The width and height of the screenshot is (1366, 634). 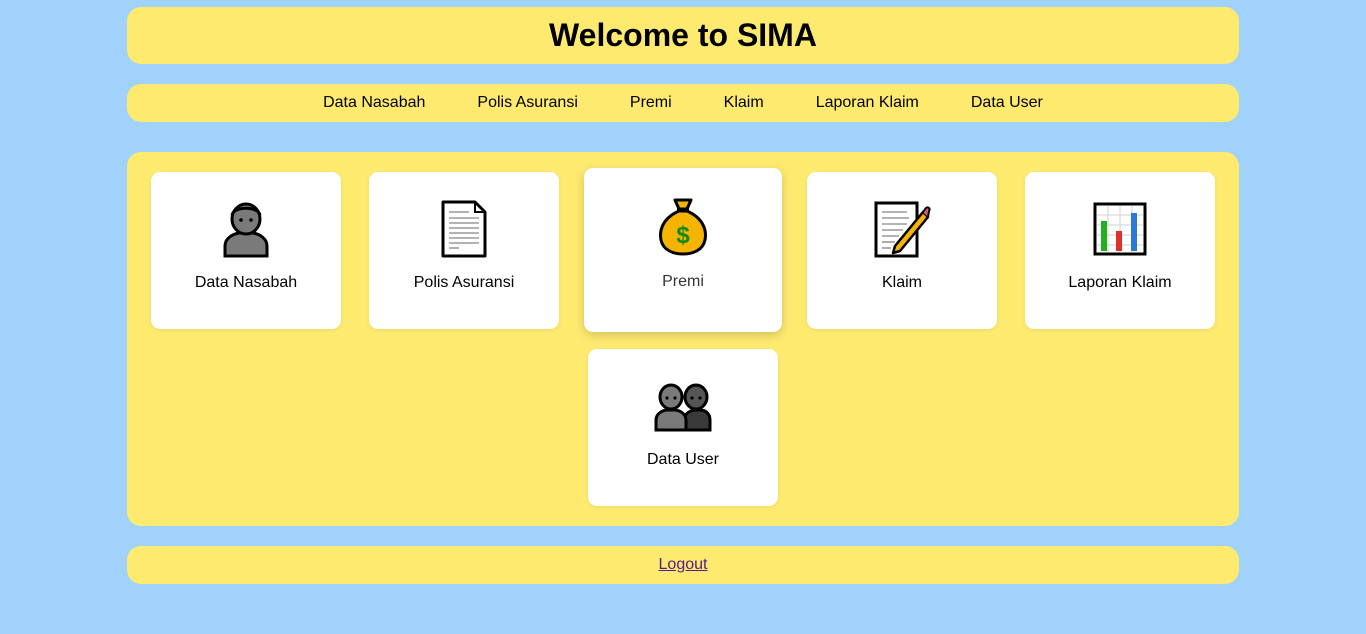 I want to click on nav-laporan-klaim: Laporan Klaim, so click(x=867, y=103).